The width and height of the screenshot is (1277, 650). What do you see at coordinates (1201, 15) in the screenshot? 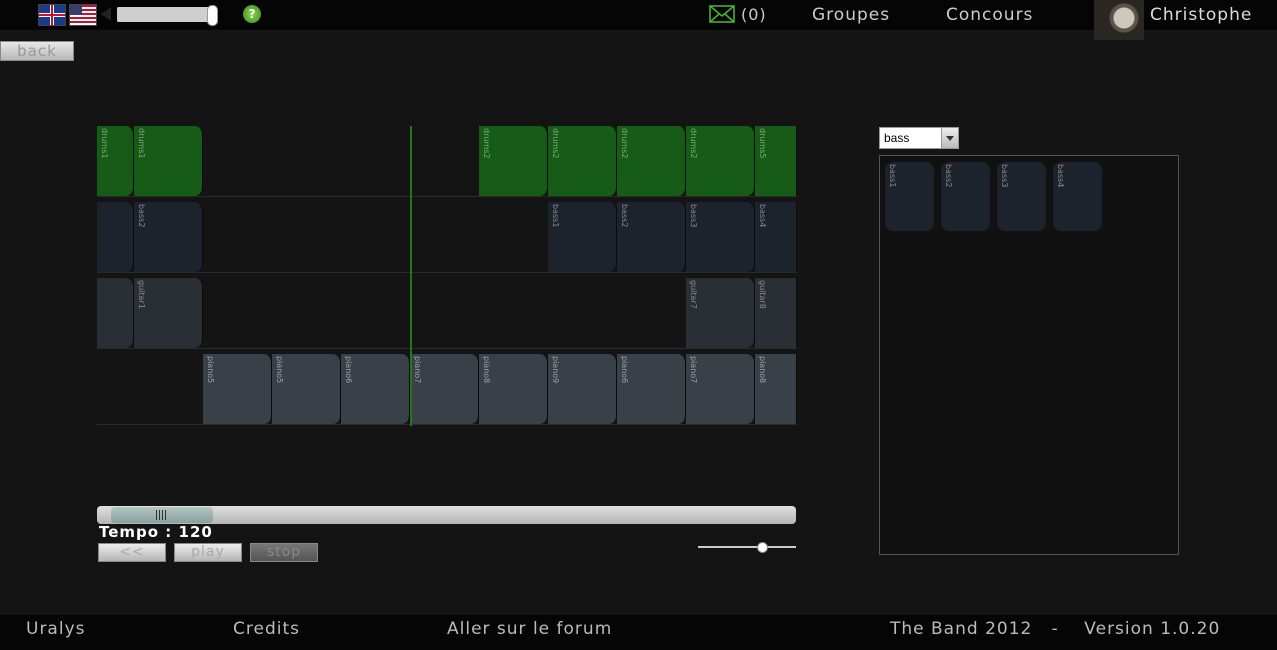
I see `username: Christophe` at bounding box center [1201, 15].